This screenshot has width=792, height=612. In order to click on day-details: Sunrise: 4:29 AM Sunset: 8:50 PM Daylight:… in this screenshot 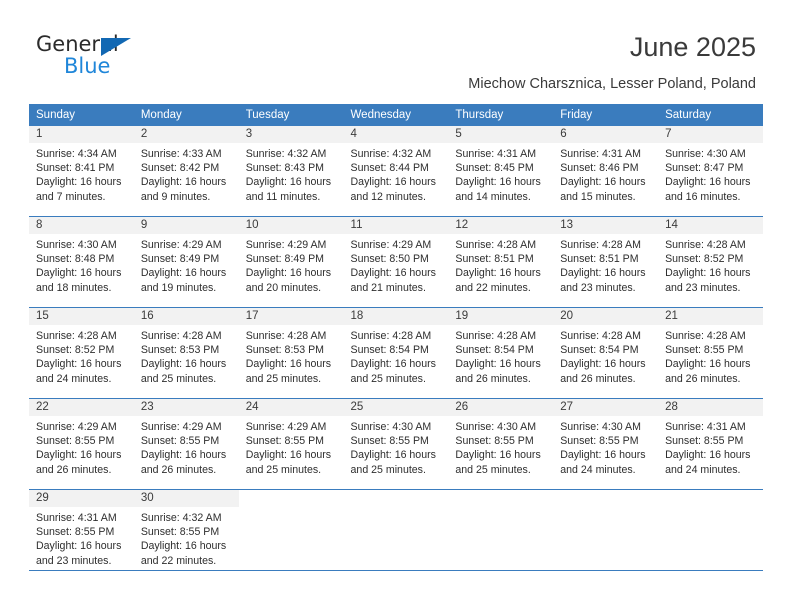, I will do `click(396, 264)`.